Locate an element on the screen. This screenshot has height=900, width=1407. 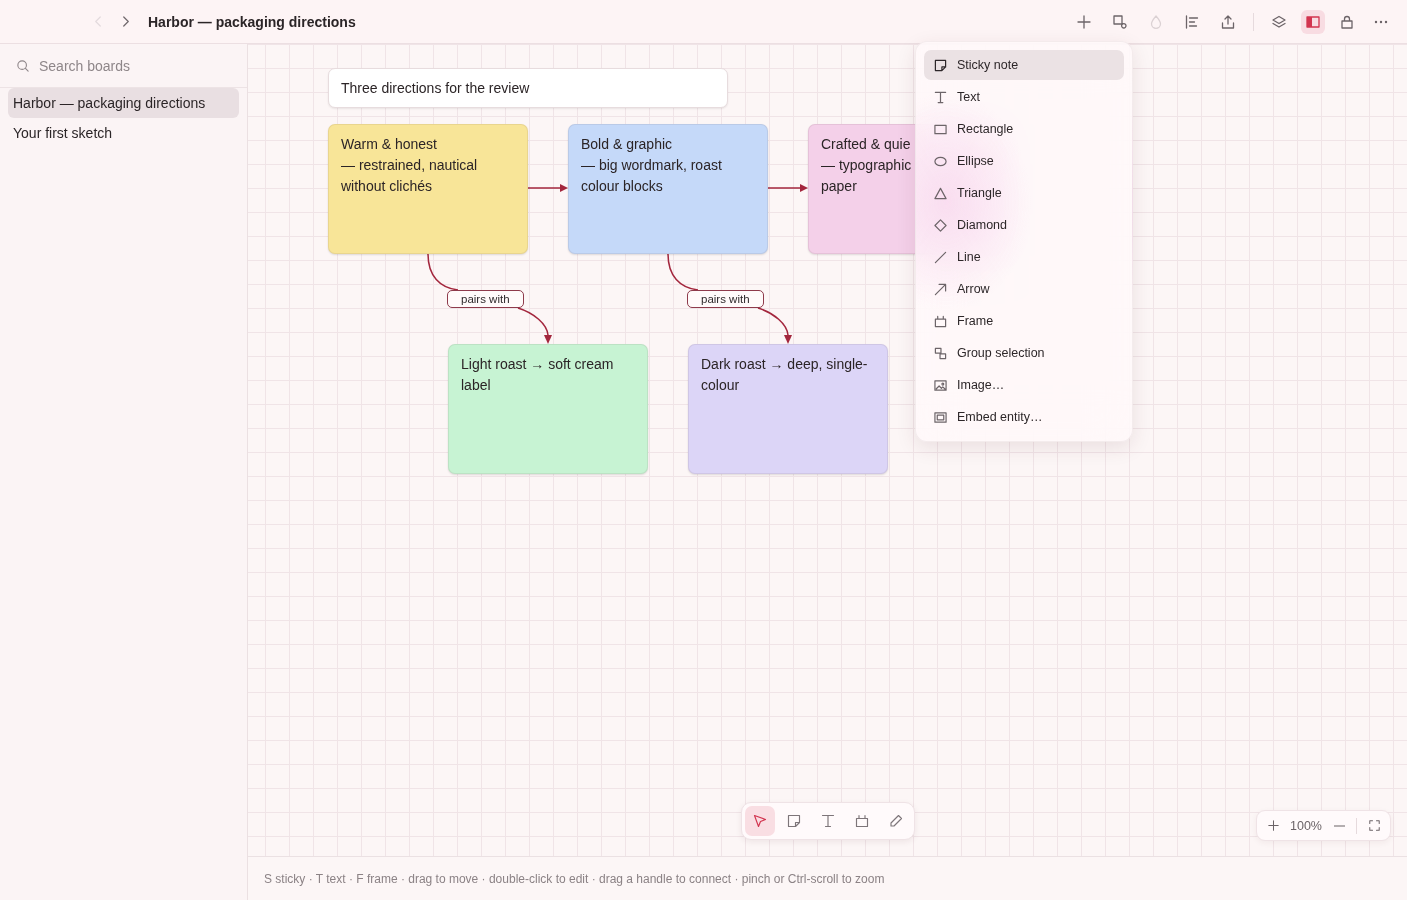
group-icon is located at coordinates (940, 353).